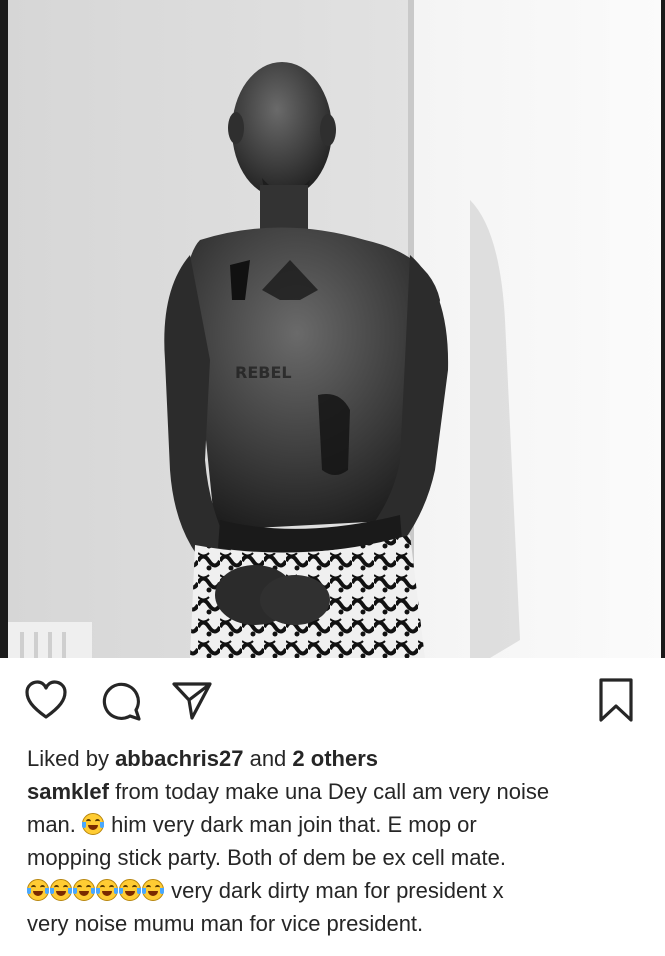  I want to click on photo-left-edge, so click(4, 329).